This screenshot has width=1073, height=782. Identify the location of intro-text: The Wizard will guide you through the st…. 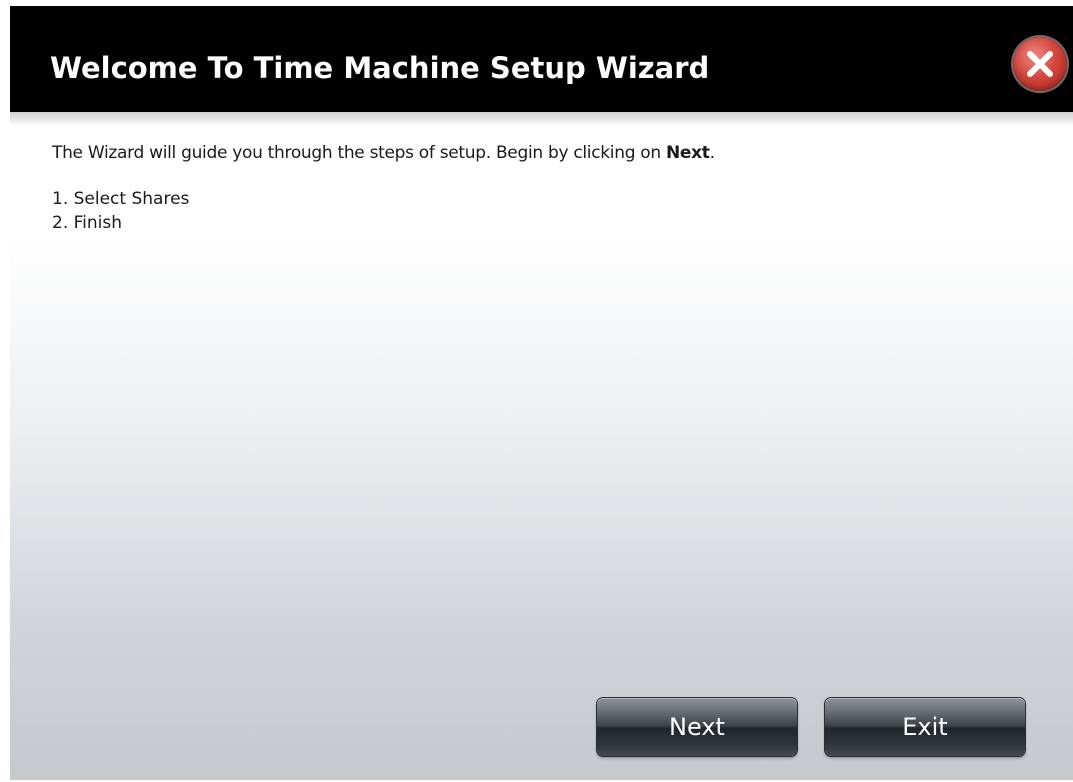
(547, 153).